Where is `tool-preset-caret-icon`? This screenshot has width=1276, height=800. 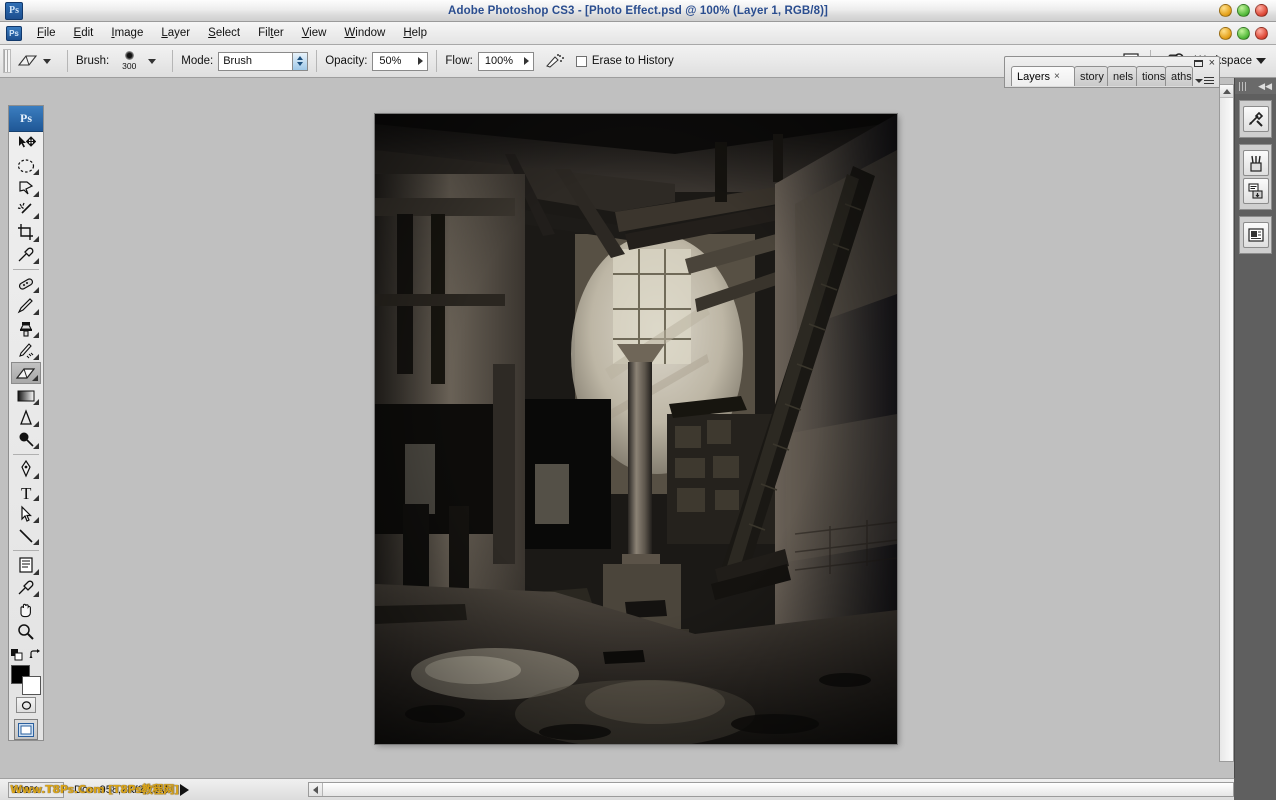
tool-preset-caret-icon is located at coordinates (47, 61).